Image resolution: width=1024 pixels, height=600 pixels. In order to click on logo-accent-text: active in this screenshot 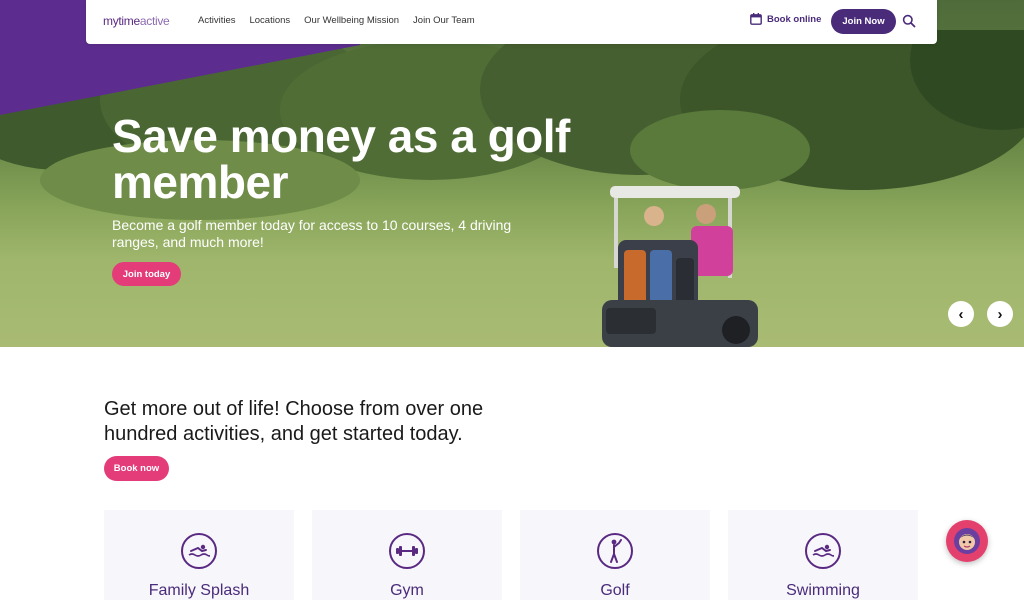, I will do `click(154, 21)`.